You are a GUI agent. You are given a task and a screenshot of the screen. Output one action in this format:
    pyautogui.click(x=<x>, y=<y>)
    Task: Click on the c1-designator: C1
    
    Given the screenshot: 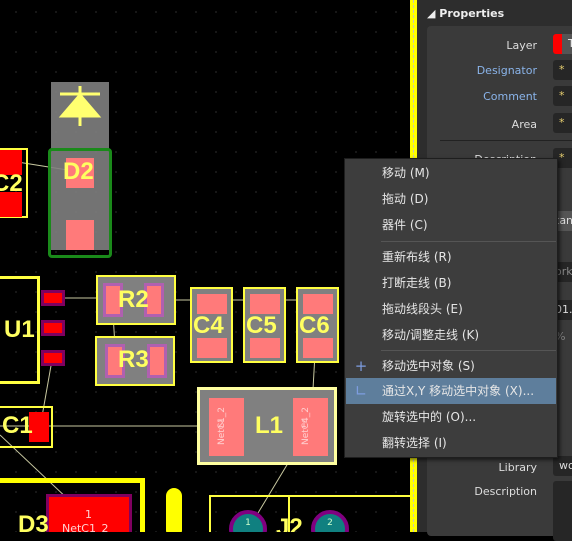 What is the action you would take?
    pyautogui.click(x=17, y=425)
    